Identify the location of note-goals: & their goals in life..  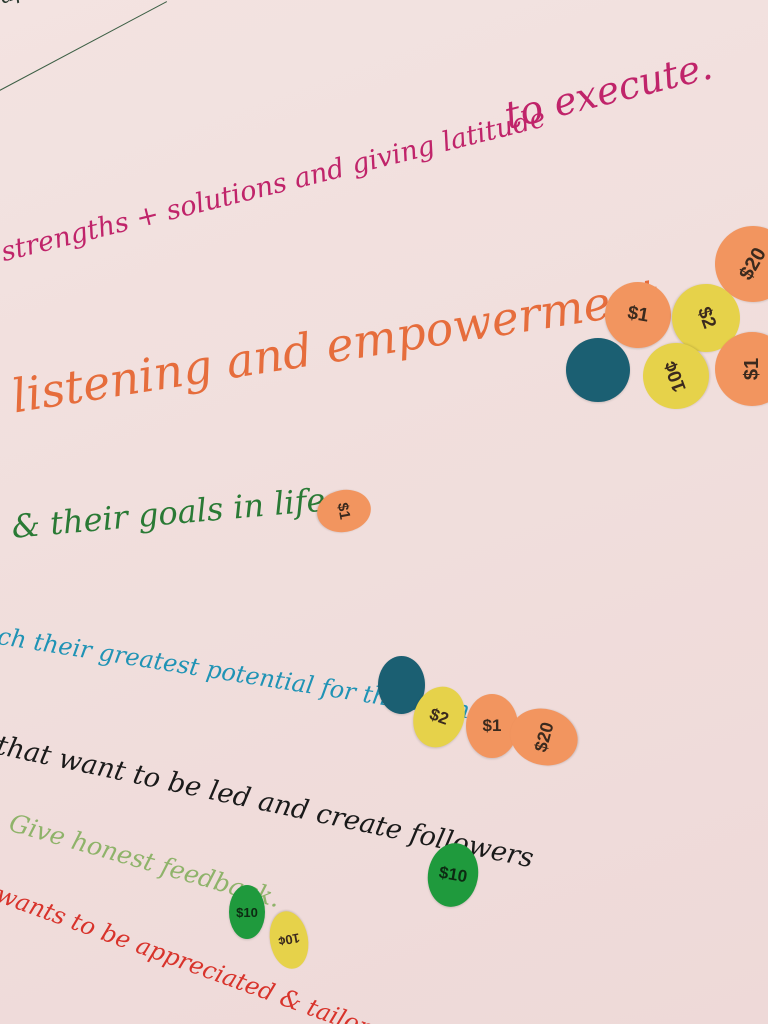
(173, 512).